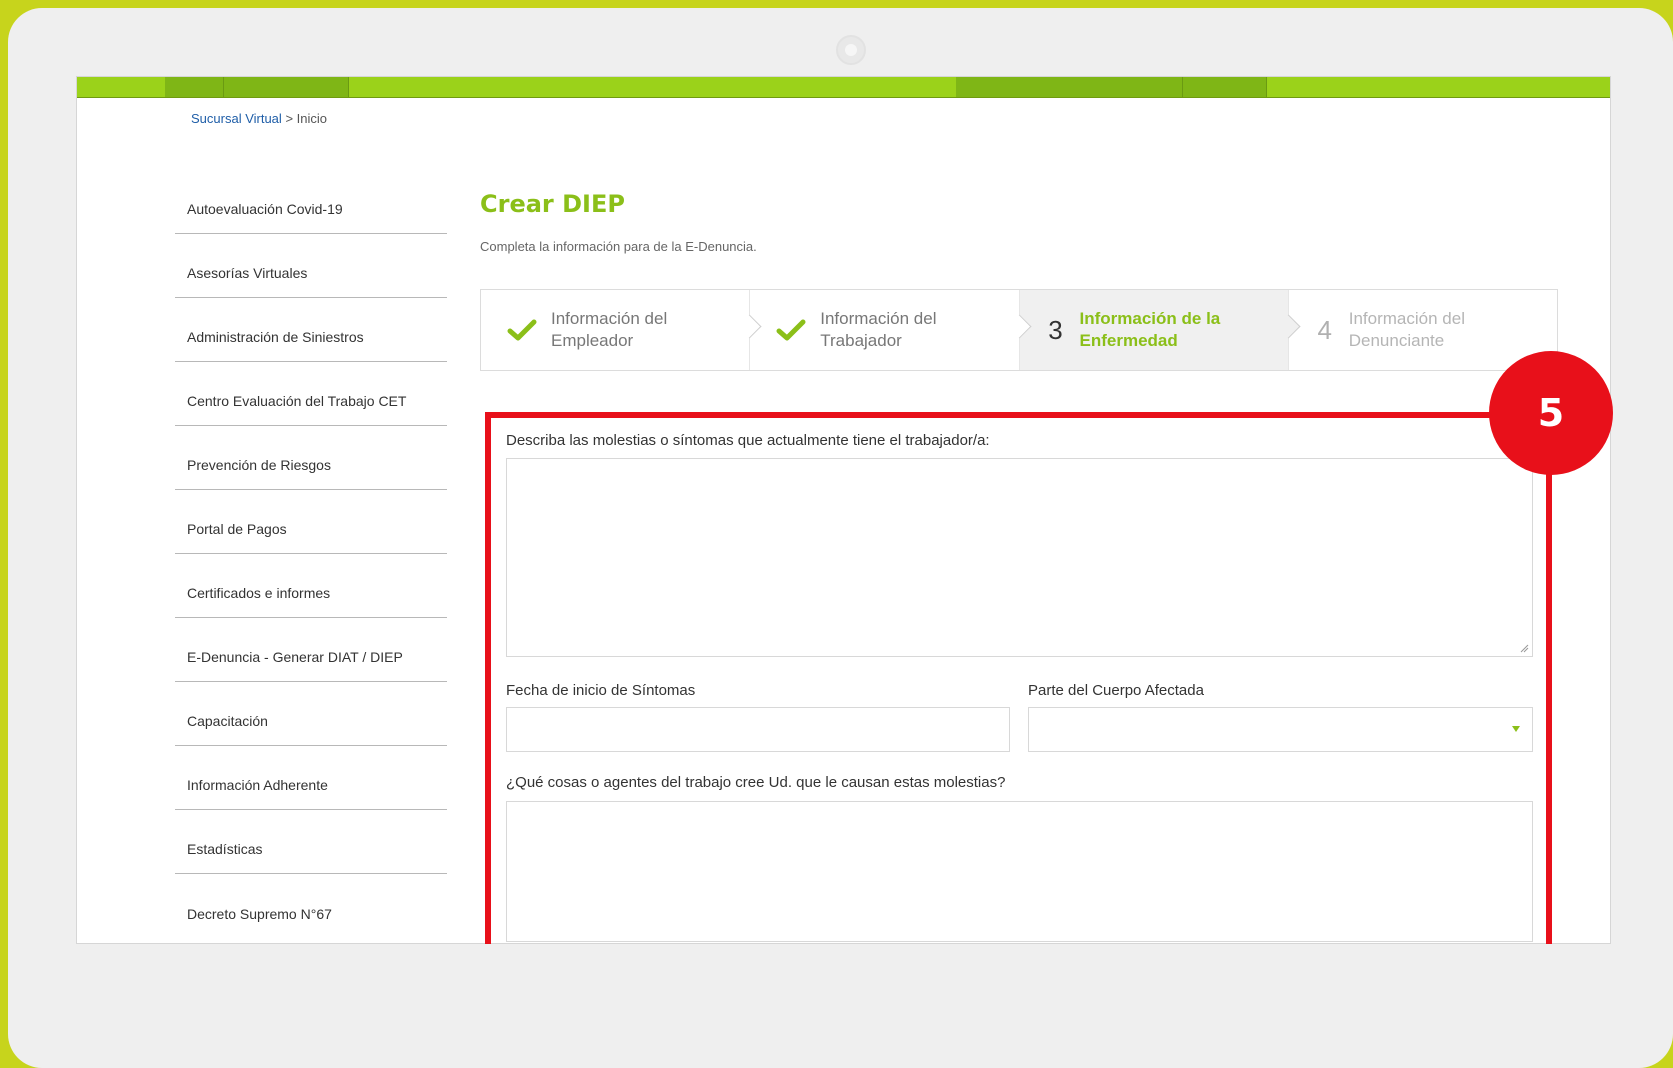 The height and width of the screenshot is (1068, 1673). I want to click on sidebar-item-cet: Centro Evaluación del Trabajo CET, so click(311, 394).